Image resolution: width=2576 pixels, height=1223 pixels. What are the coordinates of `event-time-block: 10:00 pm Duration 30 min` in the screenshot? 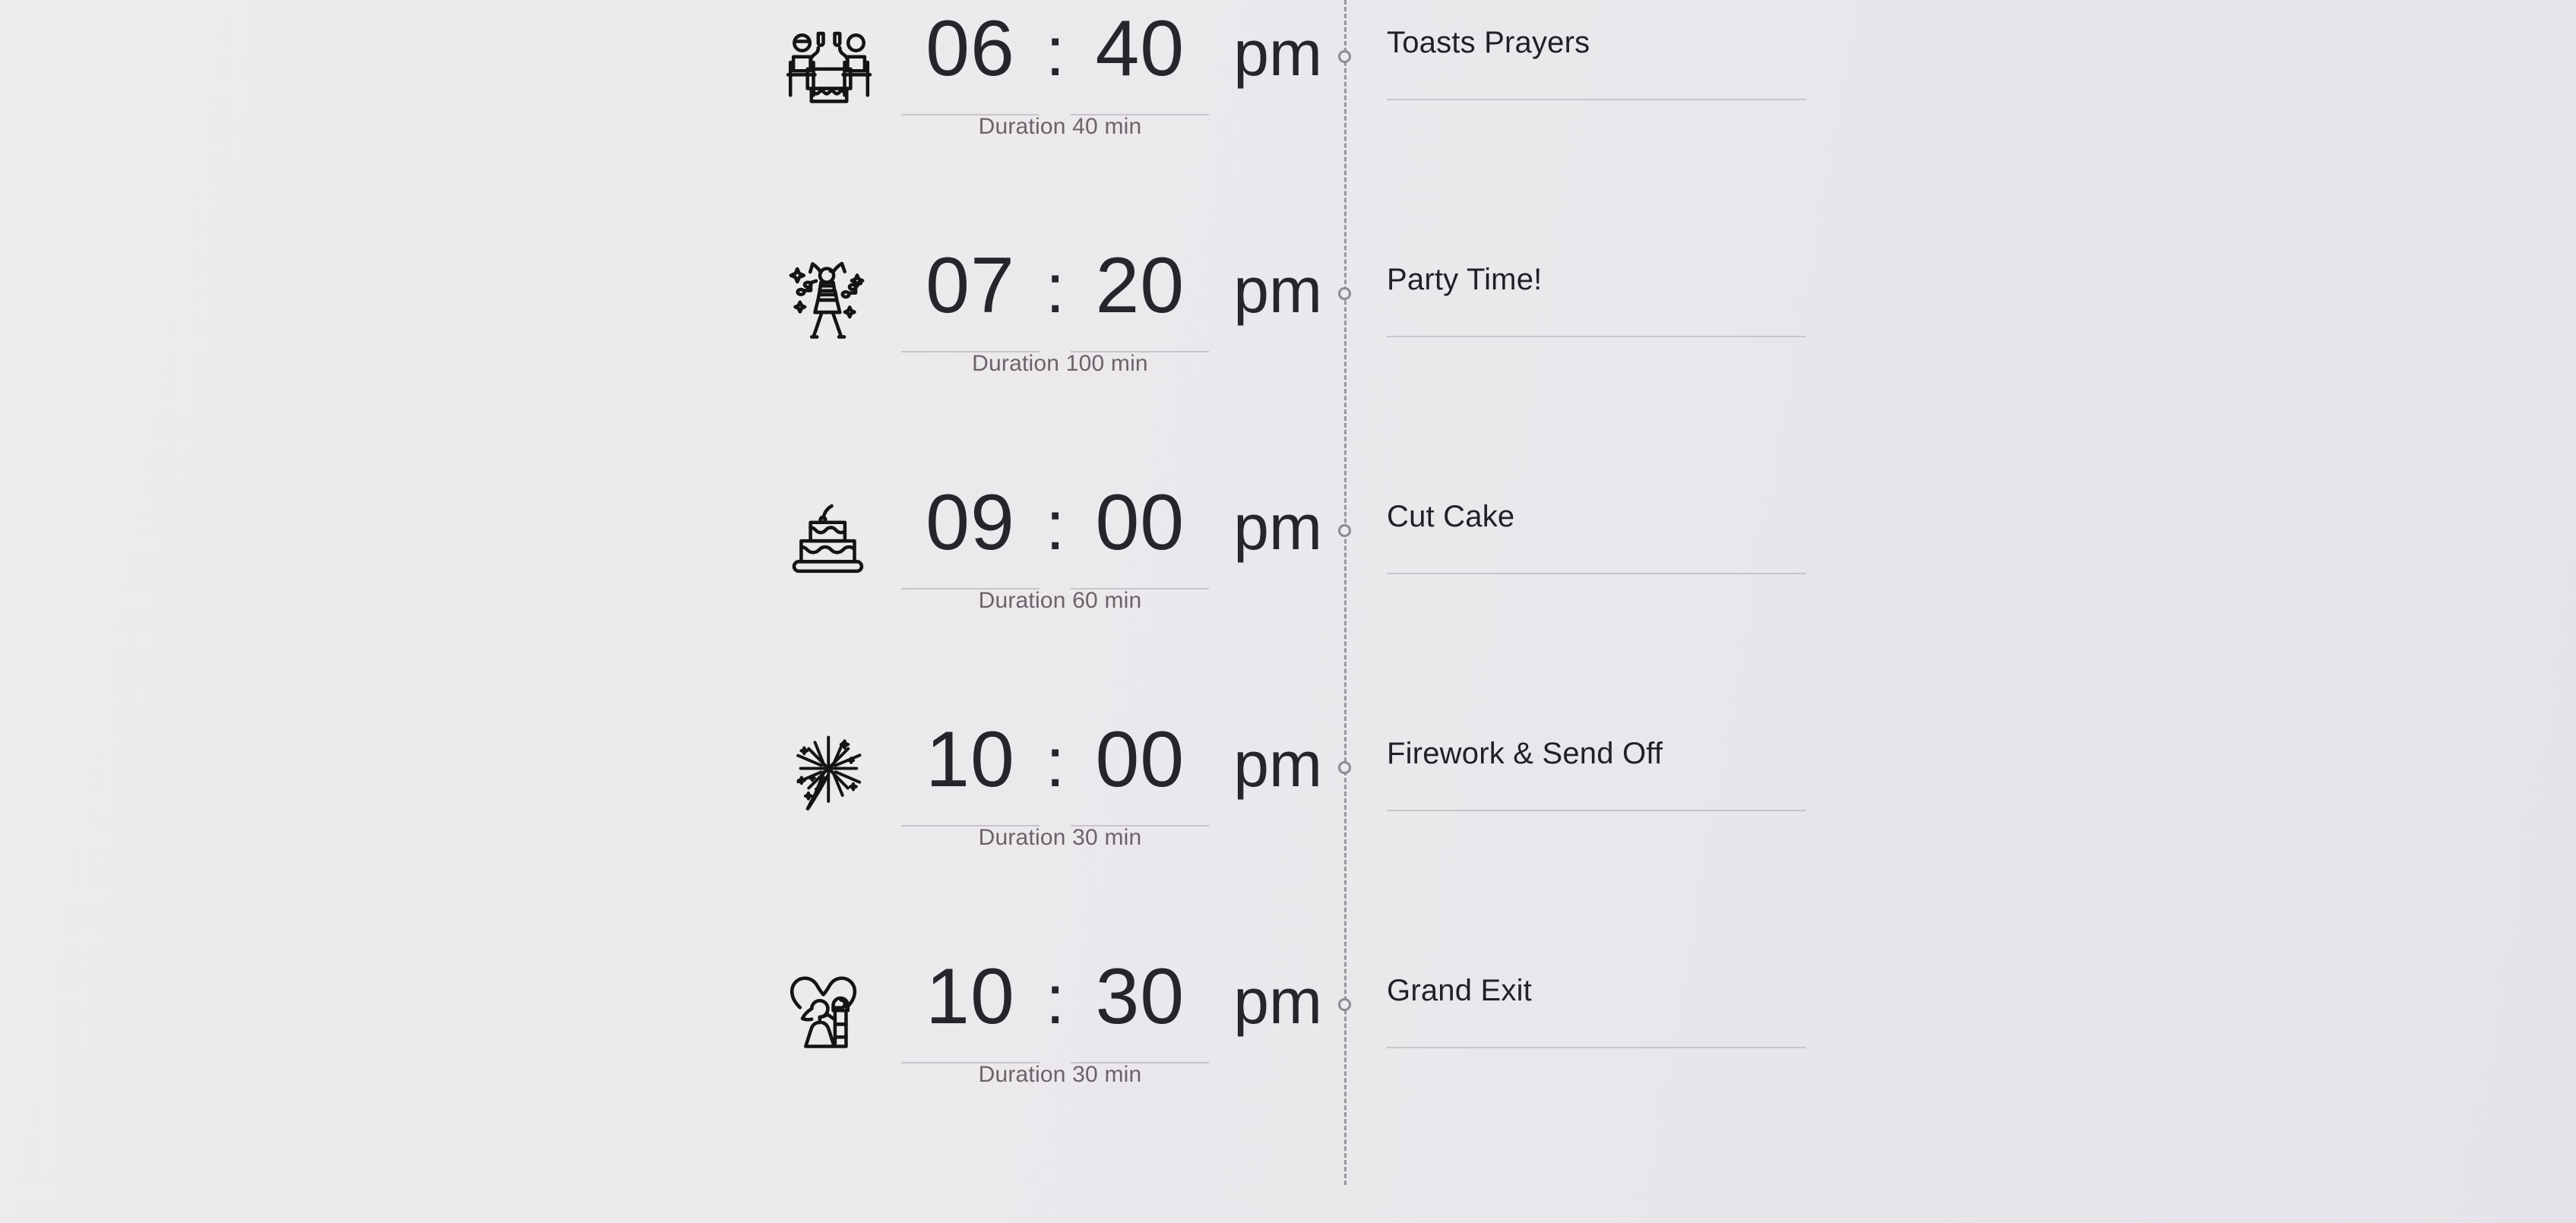 It's located at (1109, 779).